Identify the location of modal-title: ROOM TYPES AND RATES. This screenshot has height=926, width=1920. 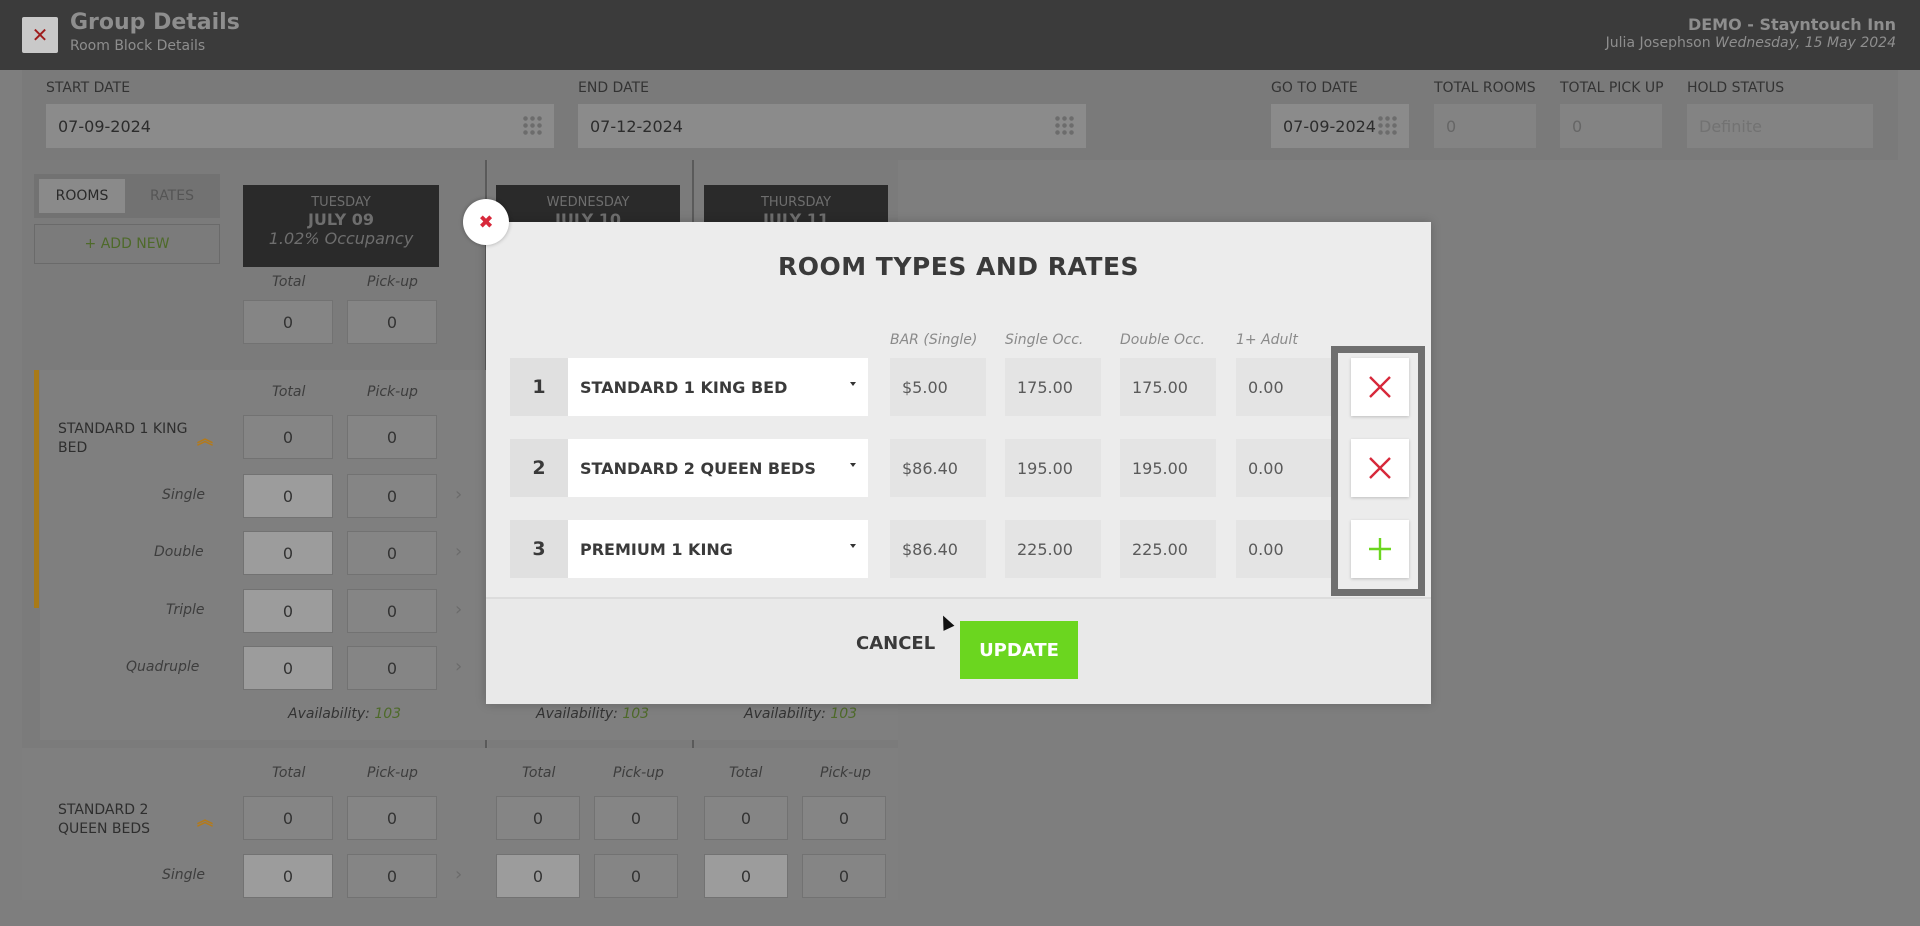
(958, 266).